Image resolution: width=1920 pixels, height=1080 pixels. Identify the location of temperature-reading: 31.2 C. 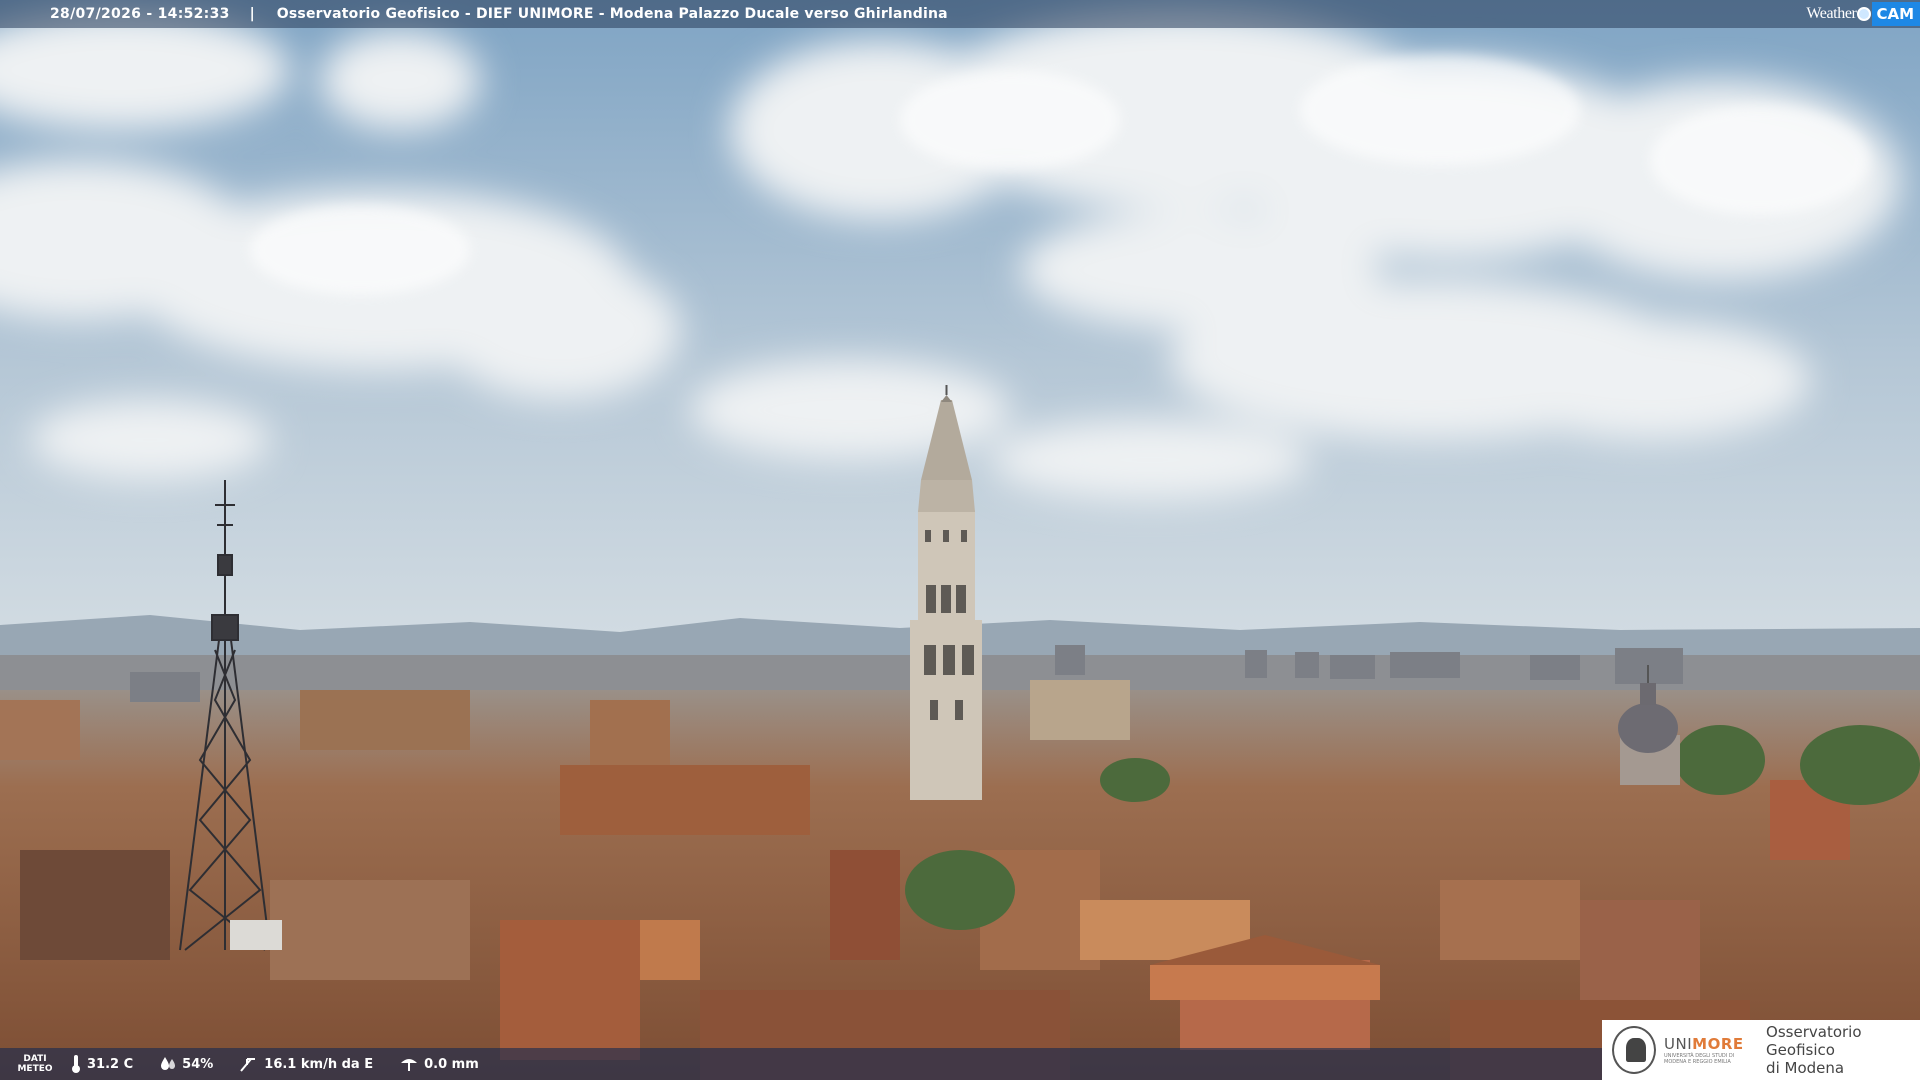
(101, 1064).